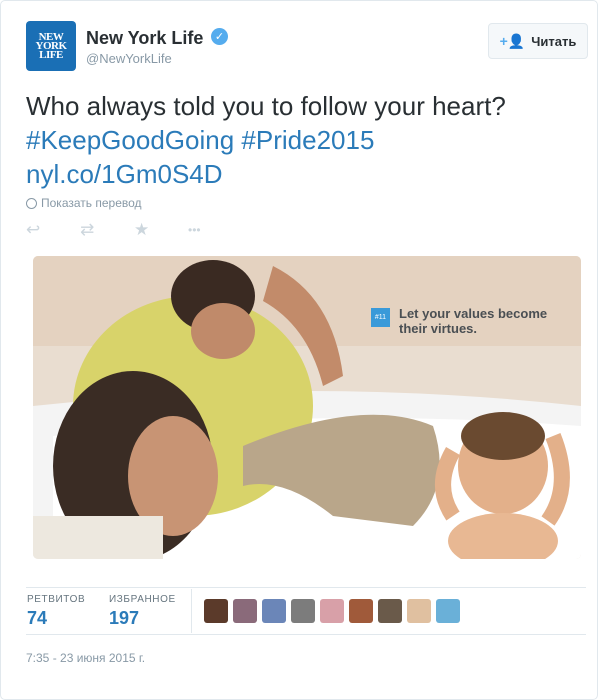 The width and height of the screenshot is (598, 700). Describe the element at coordinates (307, 140) in the screenshot. I see `hashtag-pride2015: #Pride2015` at that location.